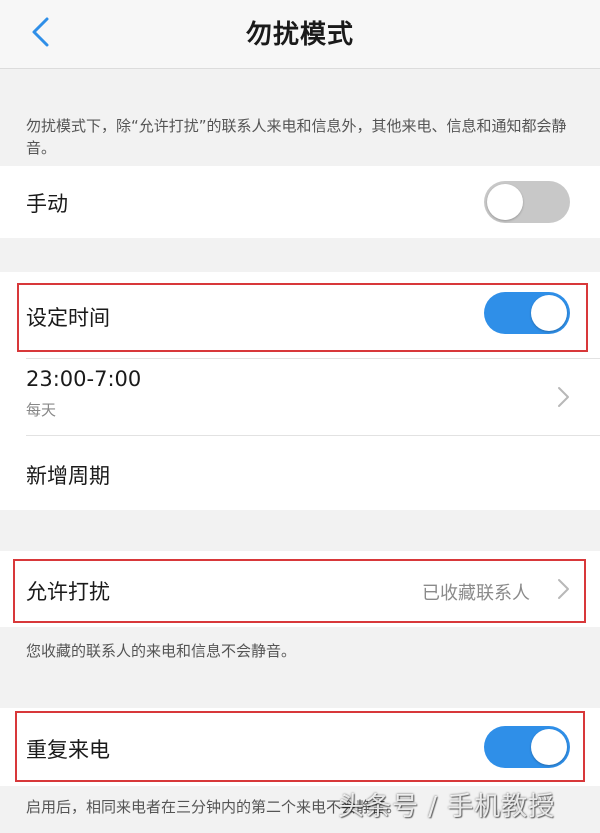  Describe the element at coordinates (447, 807) in the screenshot. I see `watermark-text: 头条号 / 手机教授` at that location.